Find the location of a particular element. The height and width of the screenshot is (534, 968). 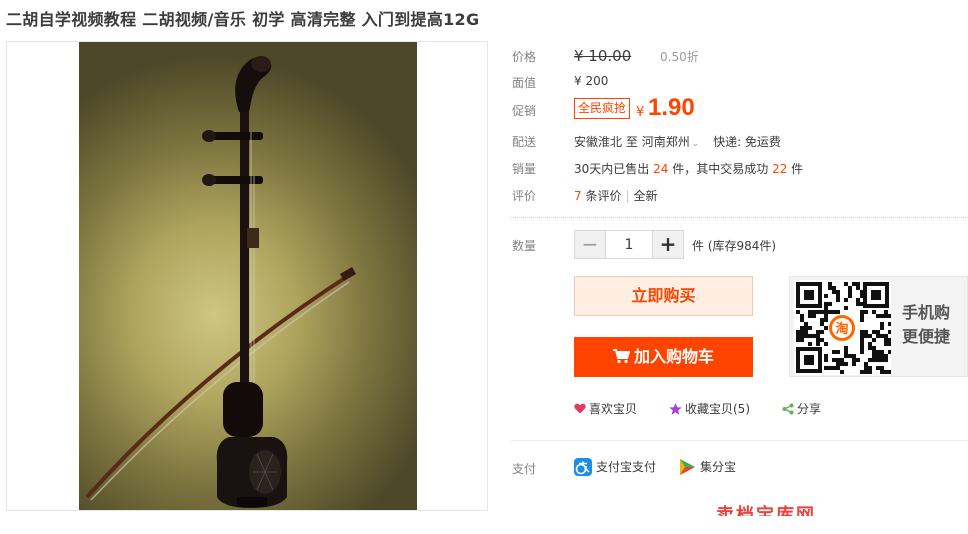

promo-label: 促销 is located at coordinates (524, 111).